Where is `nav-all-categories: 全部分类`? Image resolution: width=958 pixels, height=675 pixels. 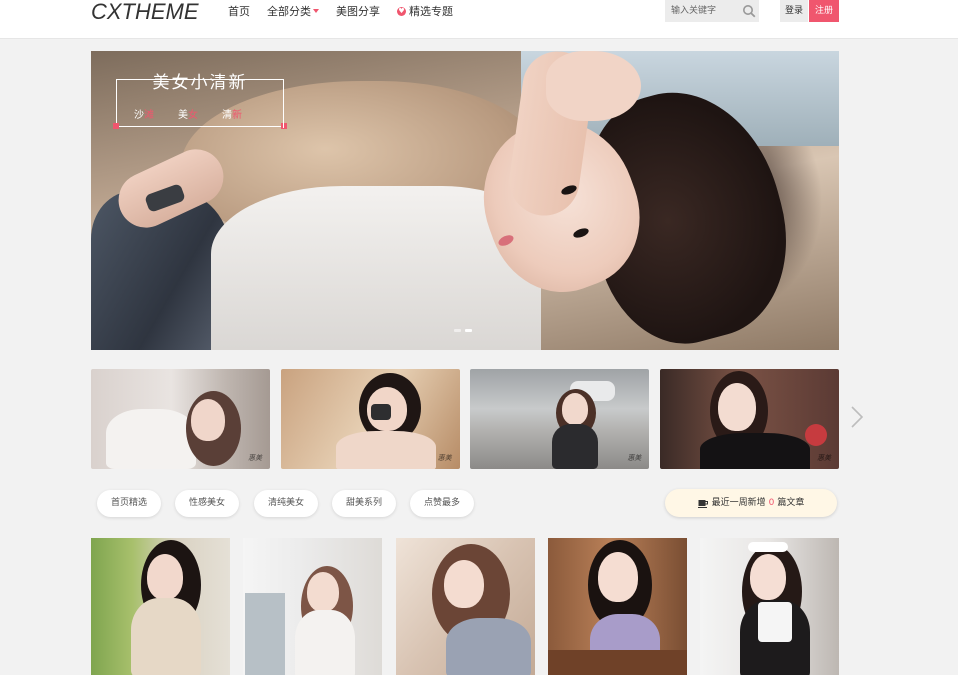
nav-all-categories: 全部分类 is located at coordinates (293, 11).